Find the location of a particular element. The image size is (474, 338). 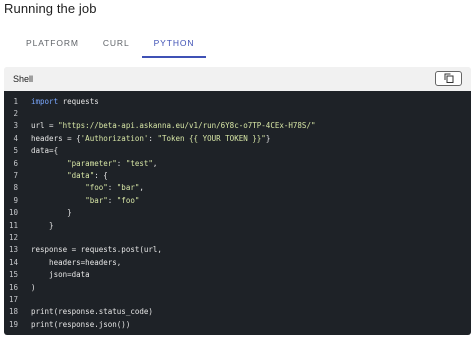

line-number: 4 is located at coordinates (15, 138).